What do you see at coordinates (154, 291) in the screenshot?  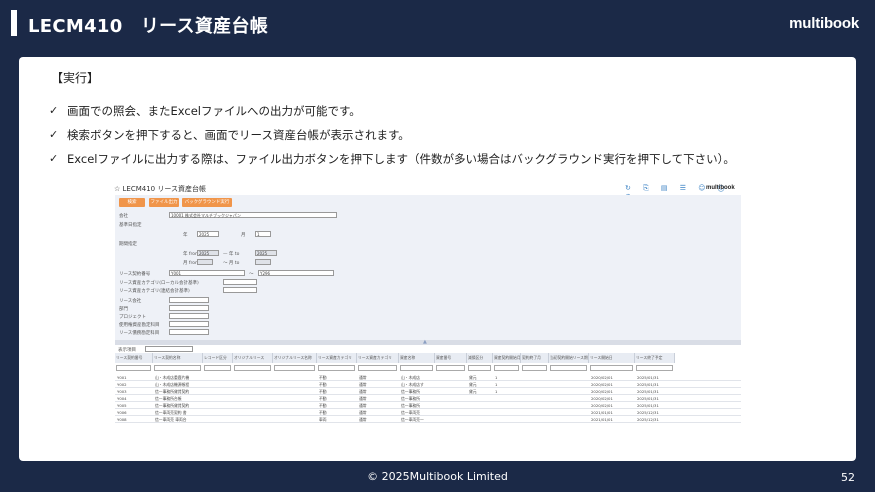 I see `category-consol-label: リース資産カテゴリ(連結会計基準)` at bounding box center [154, 291].